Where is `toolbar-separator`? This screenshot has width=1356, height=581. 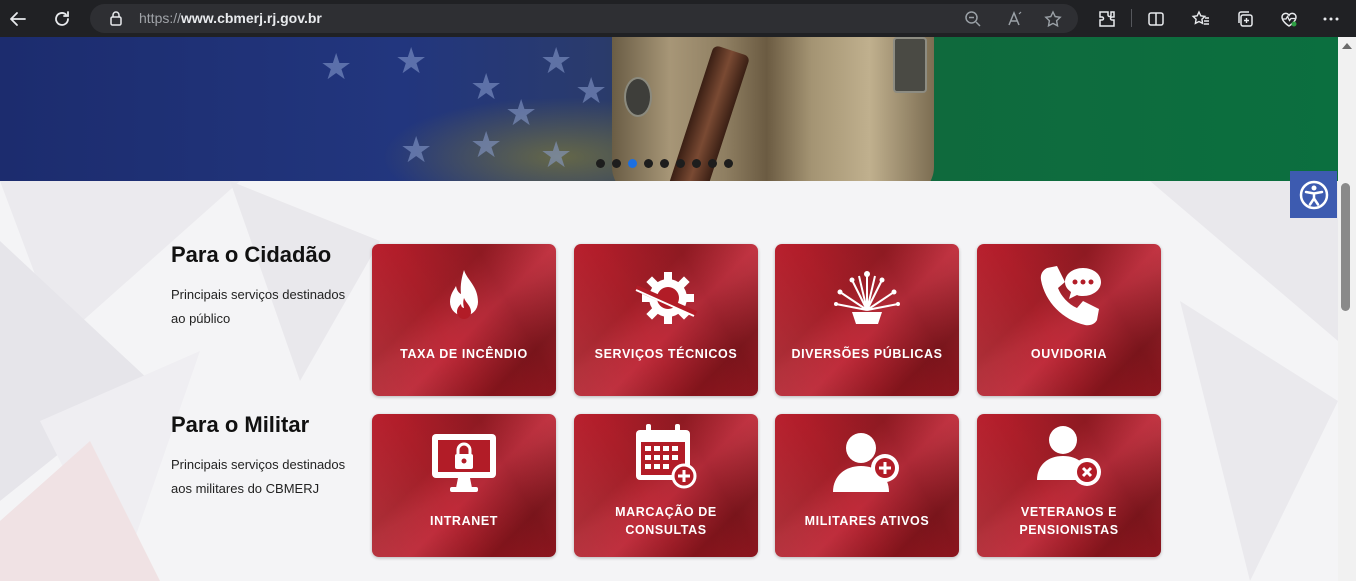 toolbar-separator is located at coordinates (1131, 18).